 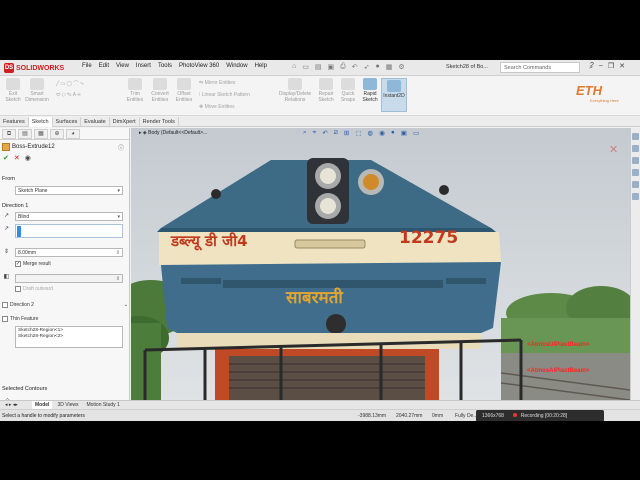 I want to click on custom-properties-icon, so click(x=635, y=184).